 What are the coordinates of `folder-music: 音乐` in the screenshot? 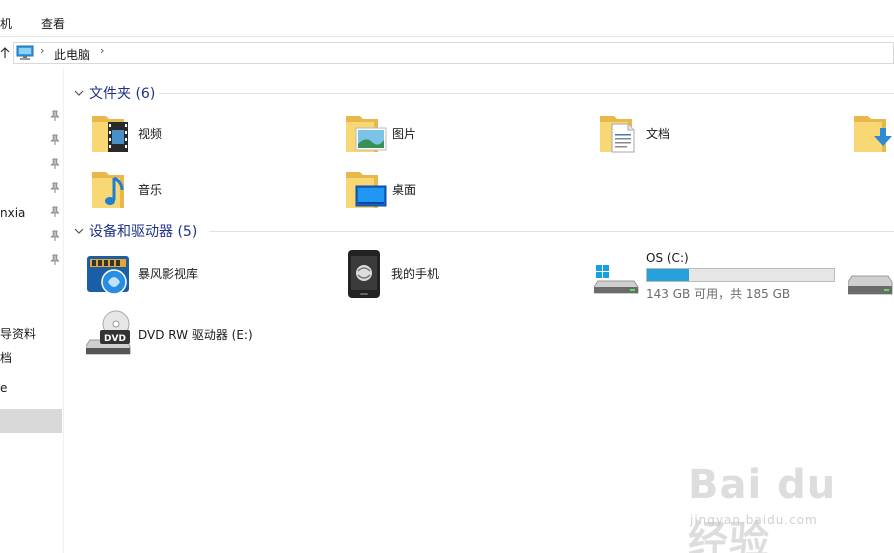 It's located at (188, 190).